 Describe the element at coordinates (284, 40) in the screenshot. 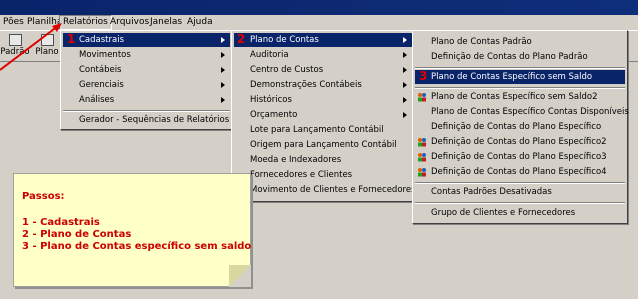

I see `menu-item-label: Plano de Contas` at that location.